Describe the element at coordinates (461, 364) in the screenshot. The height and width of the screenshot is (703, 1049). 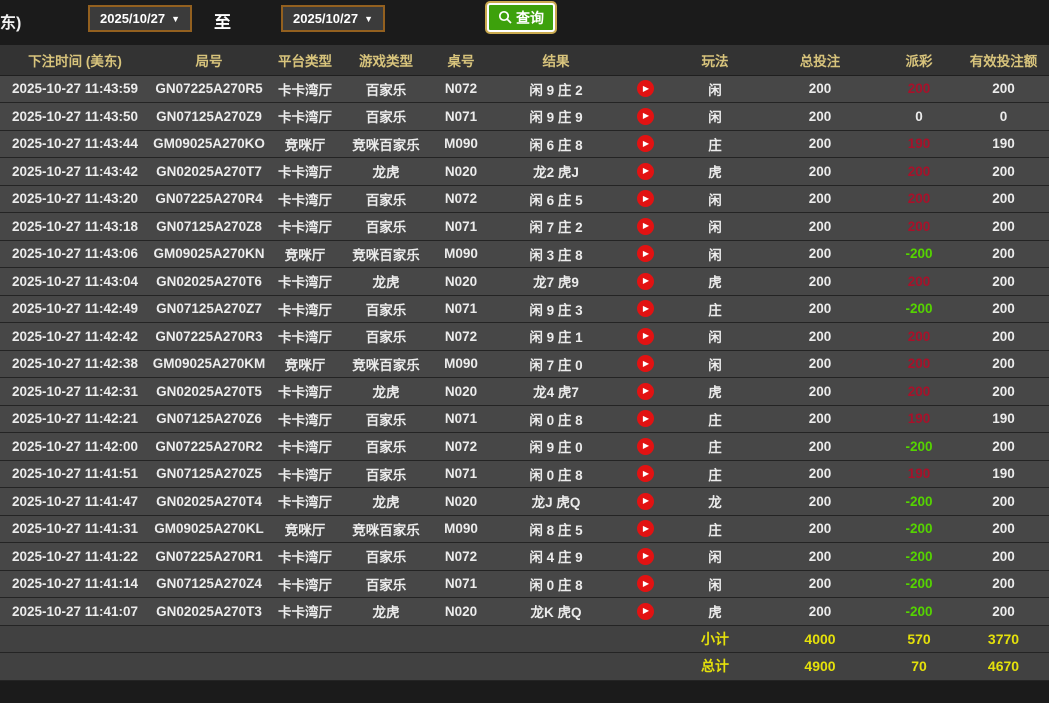
I see `table-no-cell: M090` at that location.